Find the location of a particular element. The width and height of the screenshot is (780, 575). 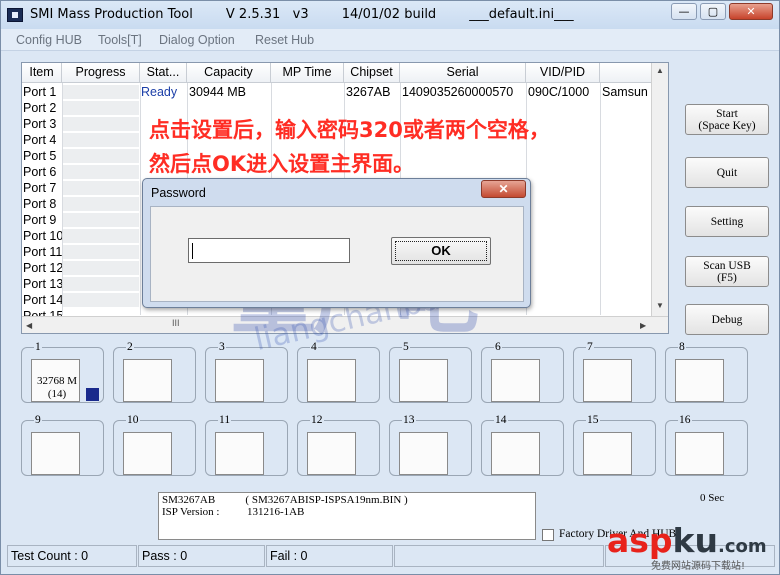

elapsed-time: 0 Sec is located at coordinates (712, 498).